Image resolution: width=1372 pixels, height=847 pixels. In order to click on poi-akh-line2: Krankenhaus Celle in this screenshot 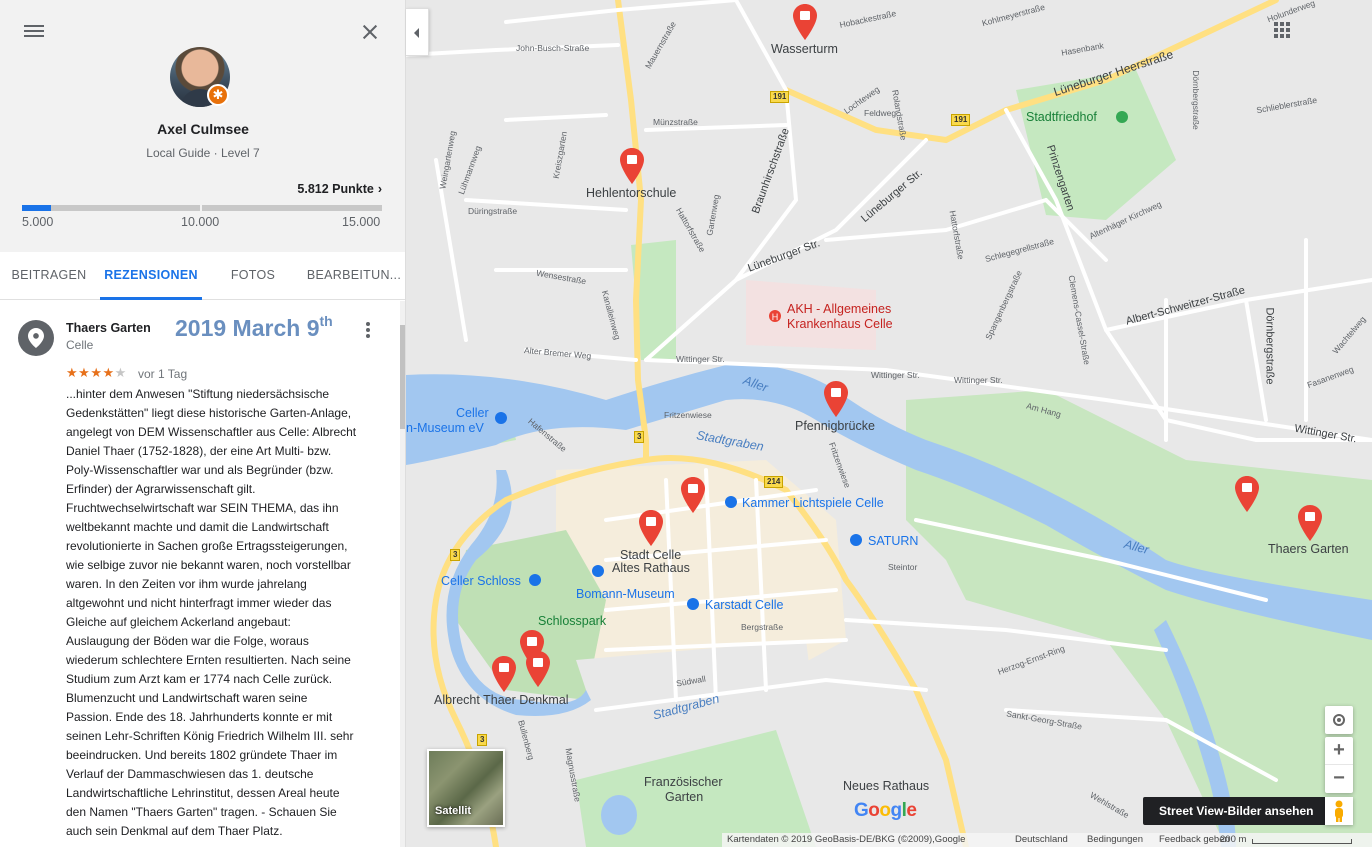, I will do `click(840, 324)`.